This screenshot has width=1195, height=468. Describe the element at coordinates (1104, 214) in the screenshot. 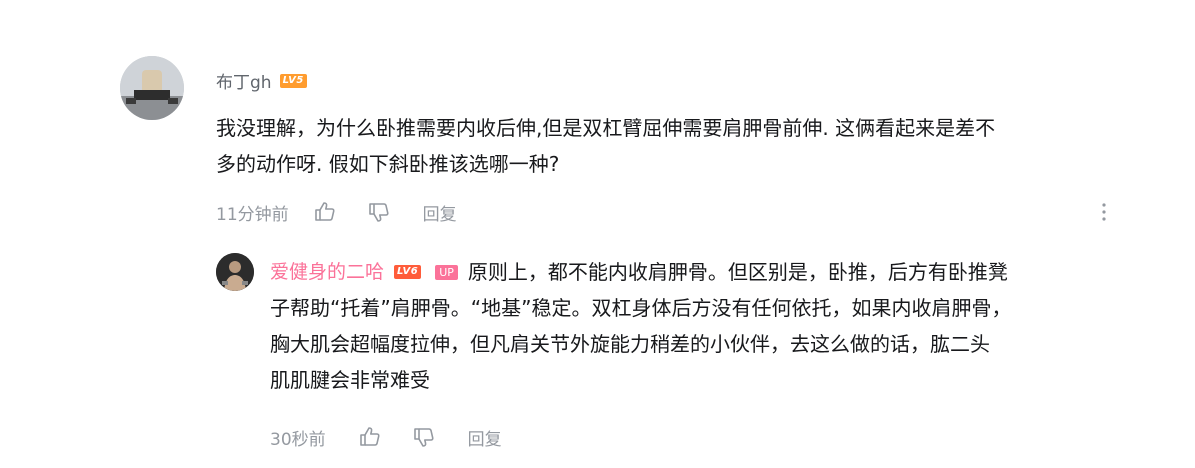

I see `more-icon` at that location.